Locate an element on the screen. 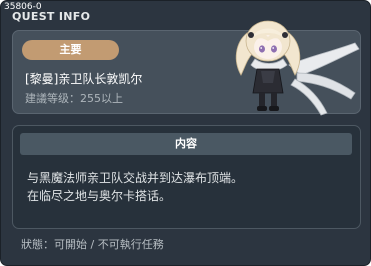 Image resolution: width=371 pixels, height=266 pixels. description-line: 与黑魔法师亲卫队交战并到达瀑布顶端。 is located at coordinates (135, 178).